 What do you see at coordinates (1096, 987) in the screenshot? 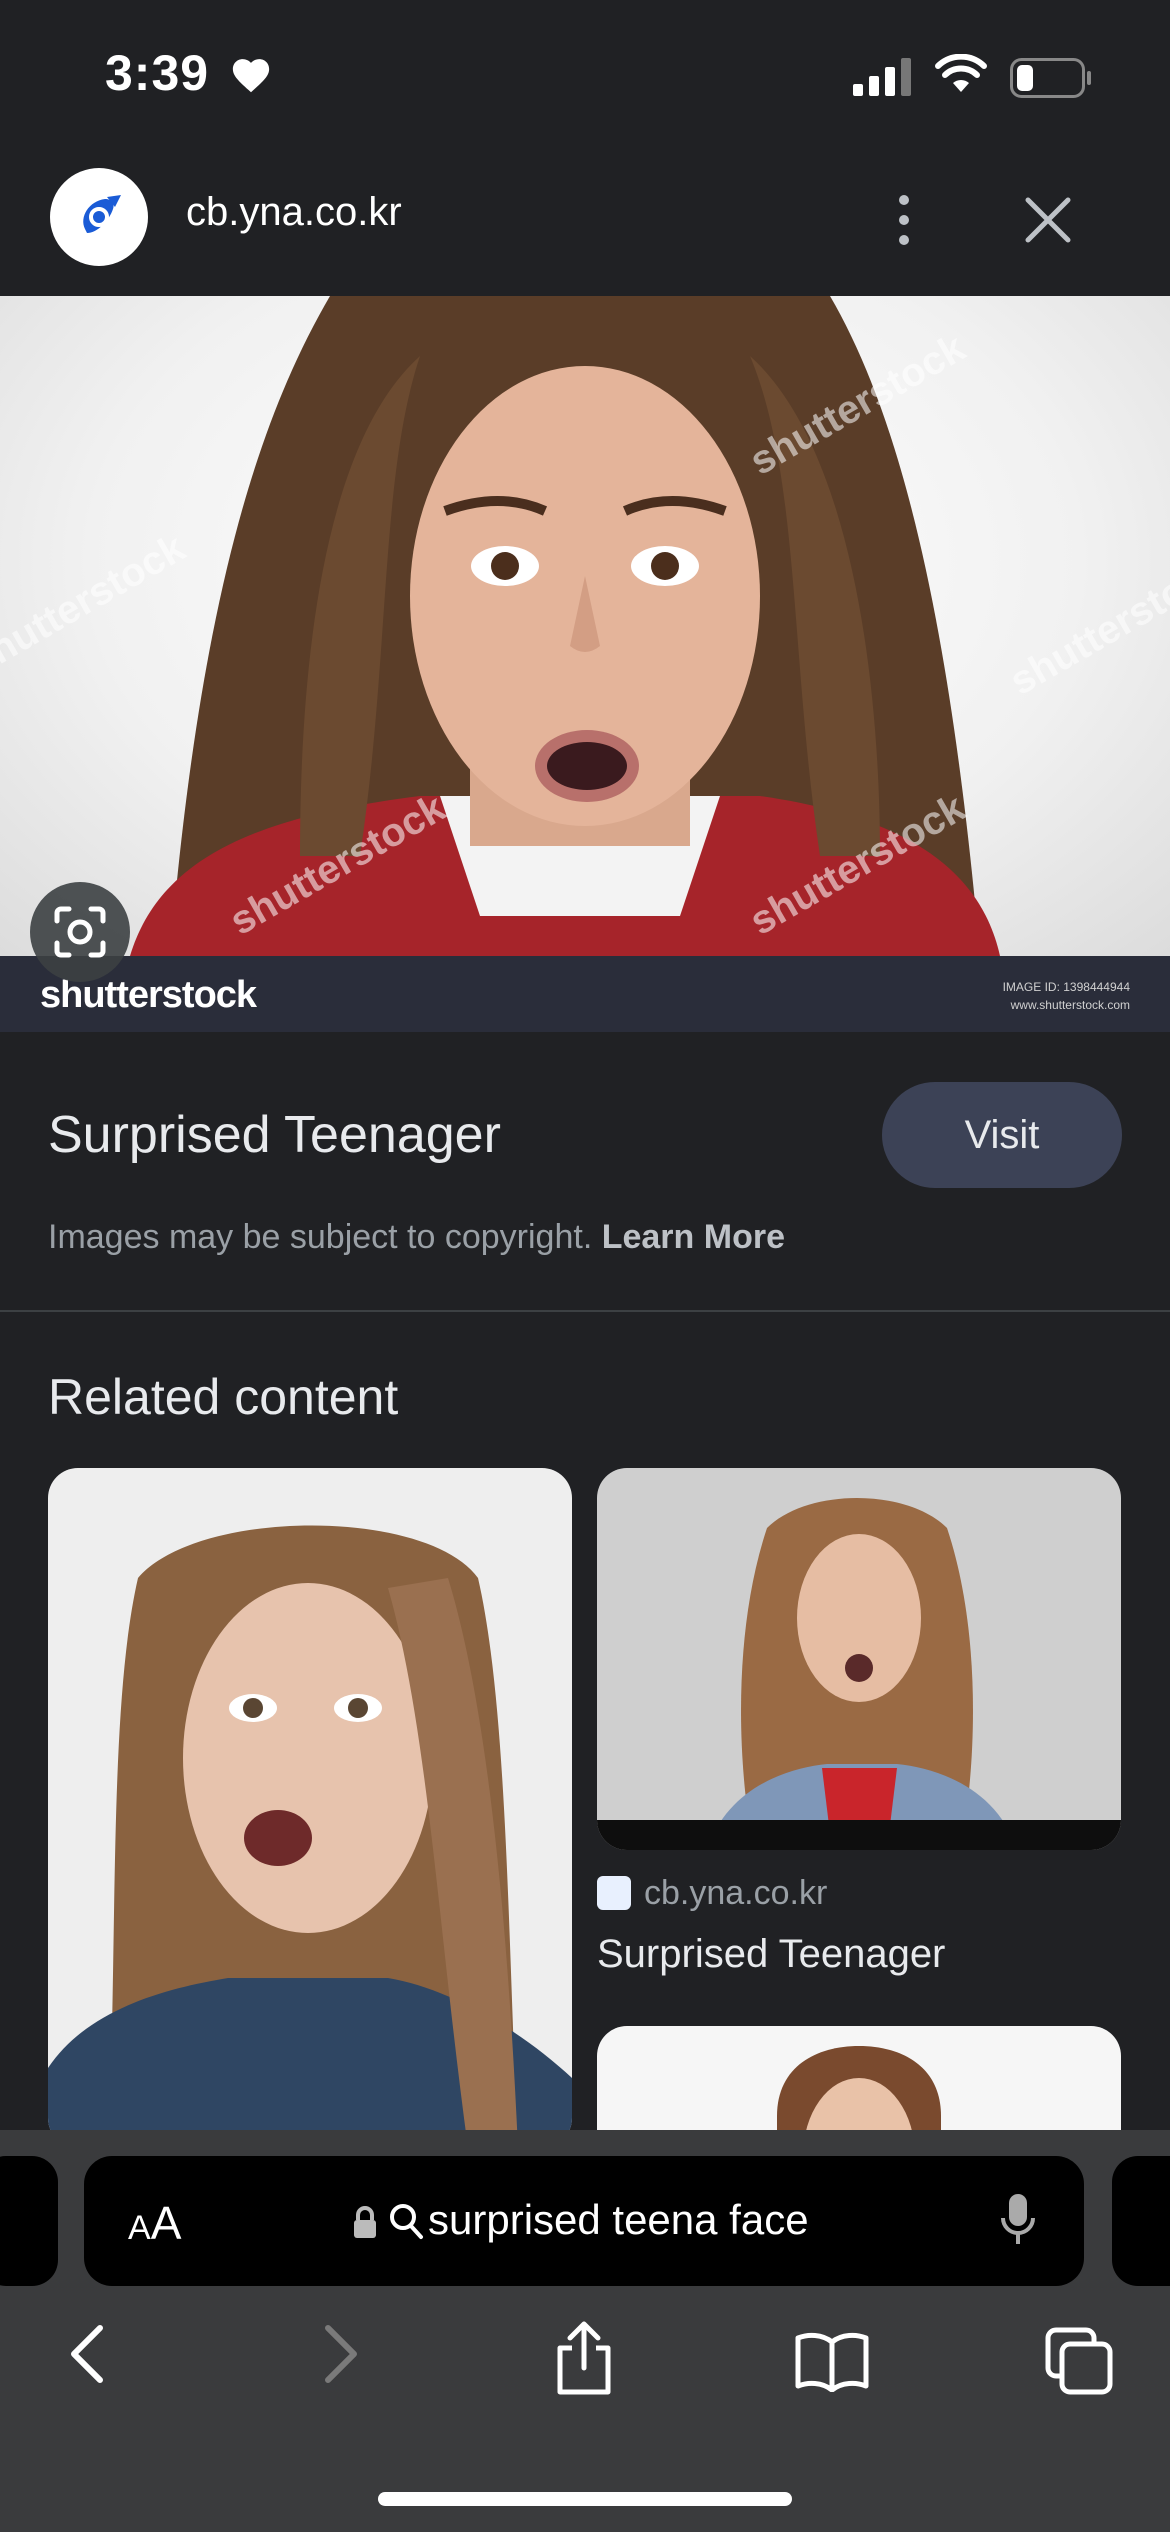
I see `image-id: 1398444944` at bounding box center [1096, 987].